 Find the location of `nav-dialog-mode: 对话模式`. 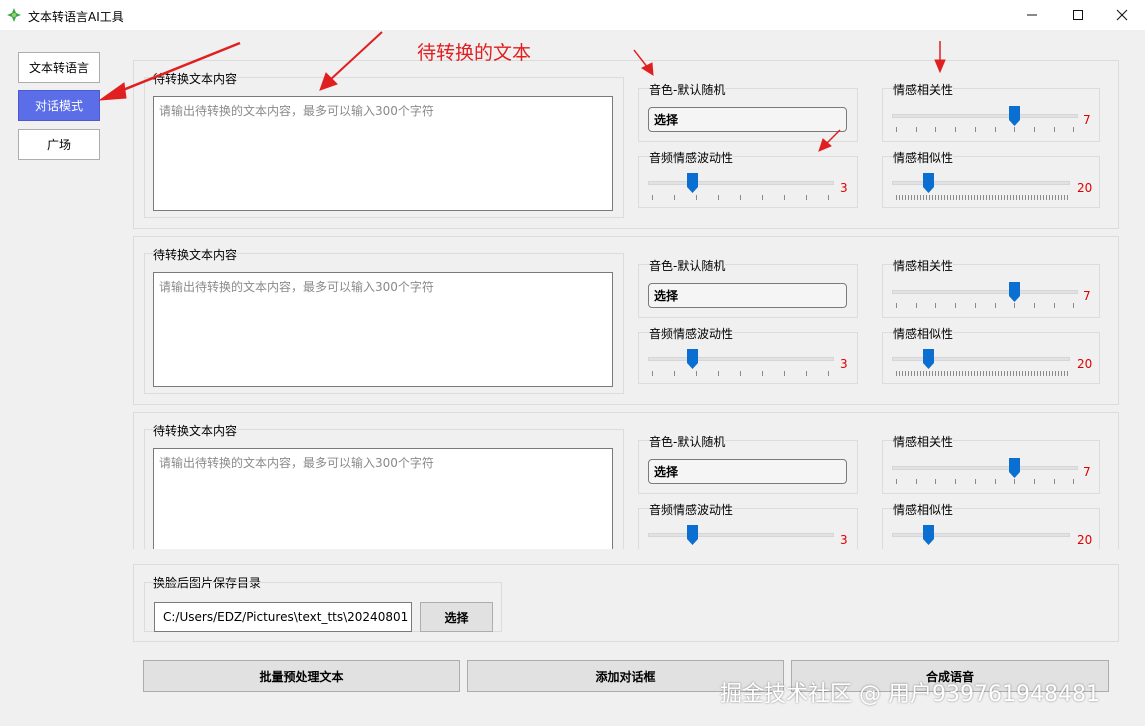

nav-dialog-mode: 对话模式 is located at coordinates (59, 105).